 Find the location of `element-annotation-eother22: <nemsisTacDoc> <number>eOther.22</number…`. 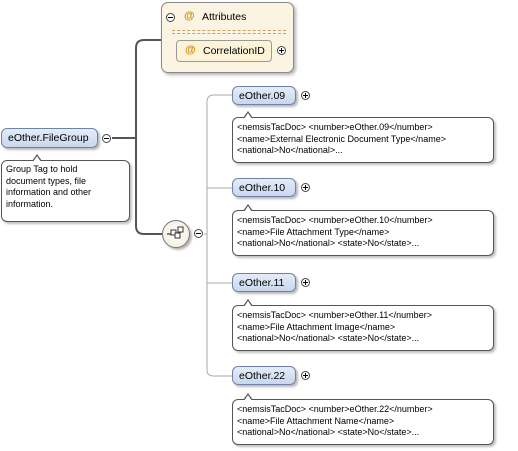

element-annotation-eother22: <nemsisTacDoc> <number>eOther.22</number… is located at coordinates (363, 419).